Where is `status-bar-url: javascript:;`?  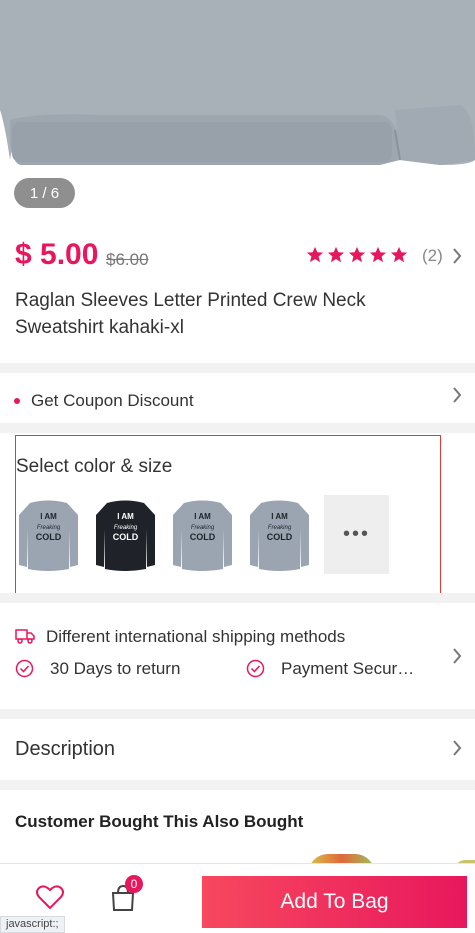
status-bar-url: javascript:; is located at coordinates (32, 924).